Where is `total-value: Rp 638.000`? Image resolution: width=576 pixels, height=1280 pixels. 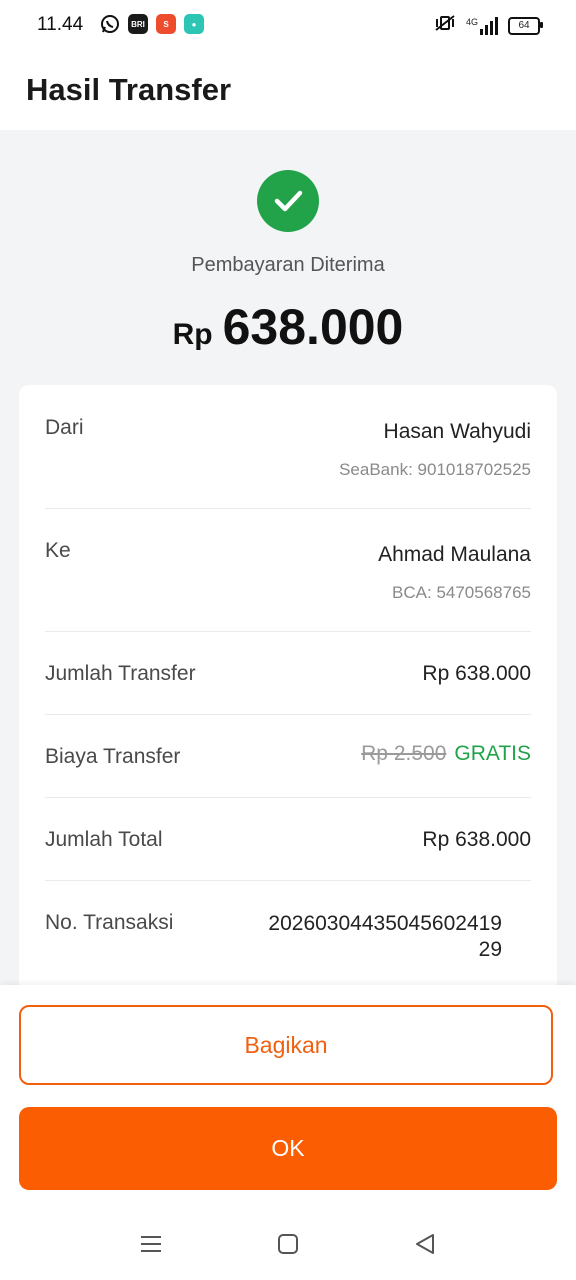 total-value: Rp 638.000 is located at coordinates (476, 839).